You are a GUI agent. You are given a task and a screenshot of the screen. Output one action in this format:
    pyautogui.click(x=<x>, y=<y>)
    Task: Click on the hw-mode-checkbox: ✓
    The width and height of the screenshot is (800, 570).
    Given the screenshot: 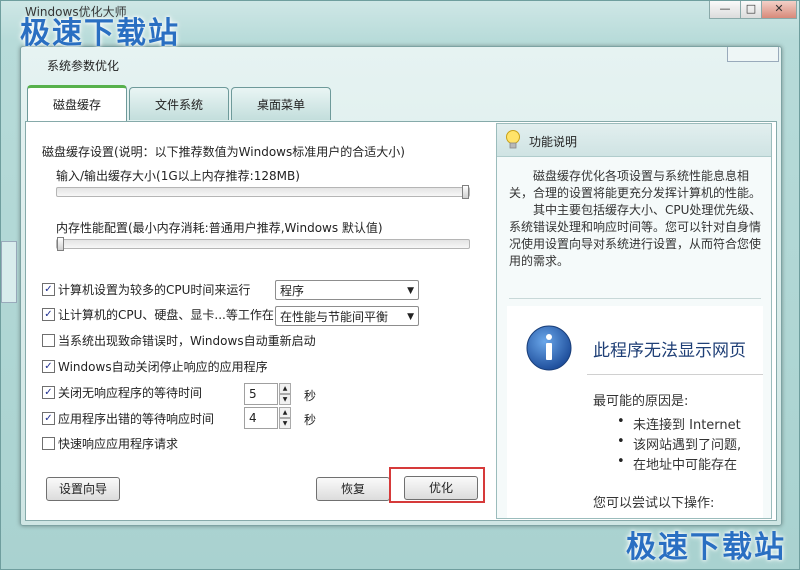 What is the action you would take?
    pyautogui.click(x=48, y=314)
    